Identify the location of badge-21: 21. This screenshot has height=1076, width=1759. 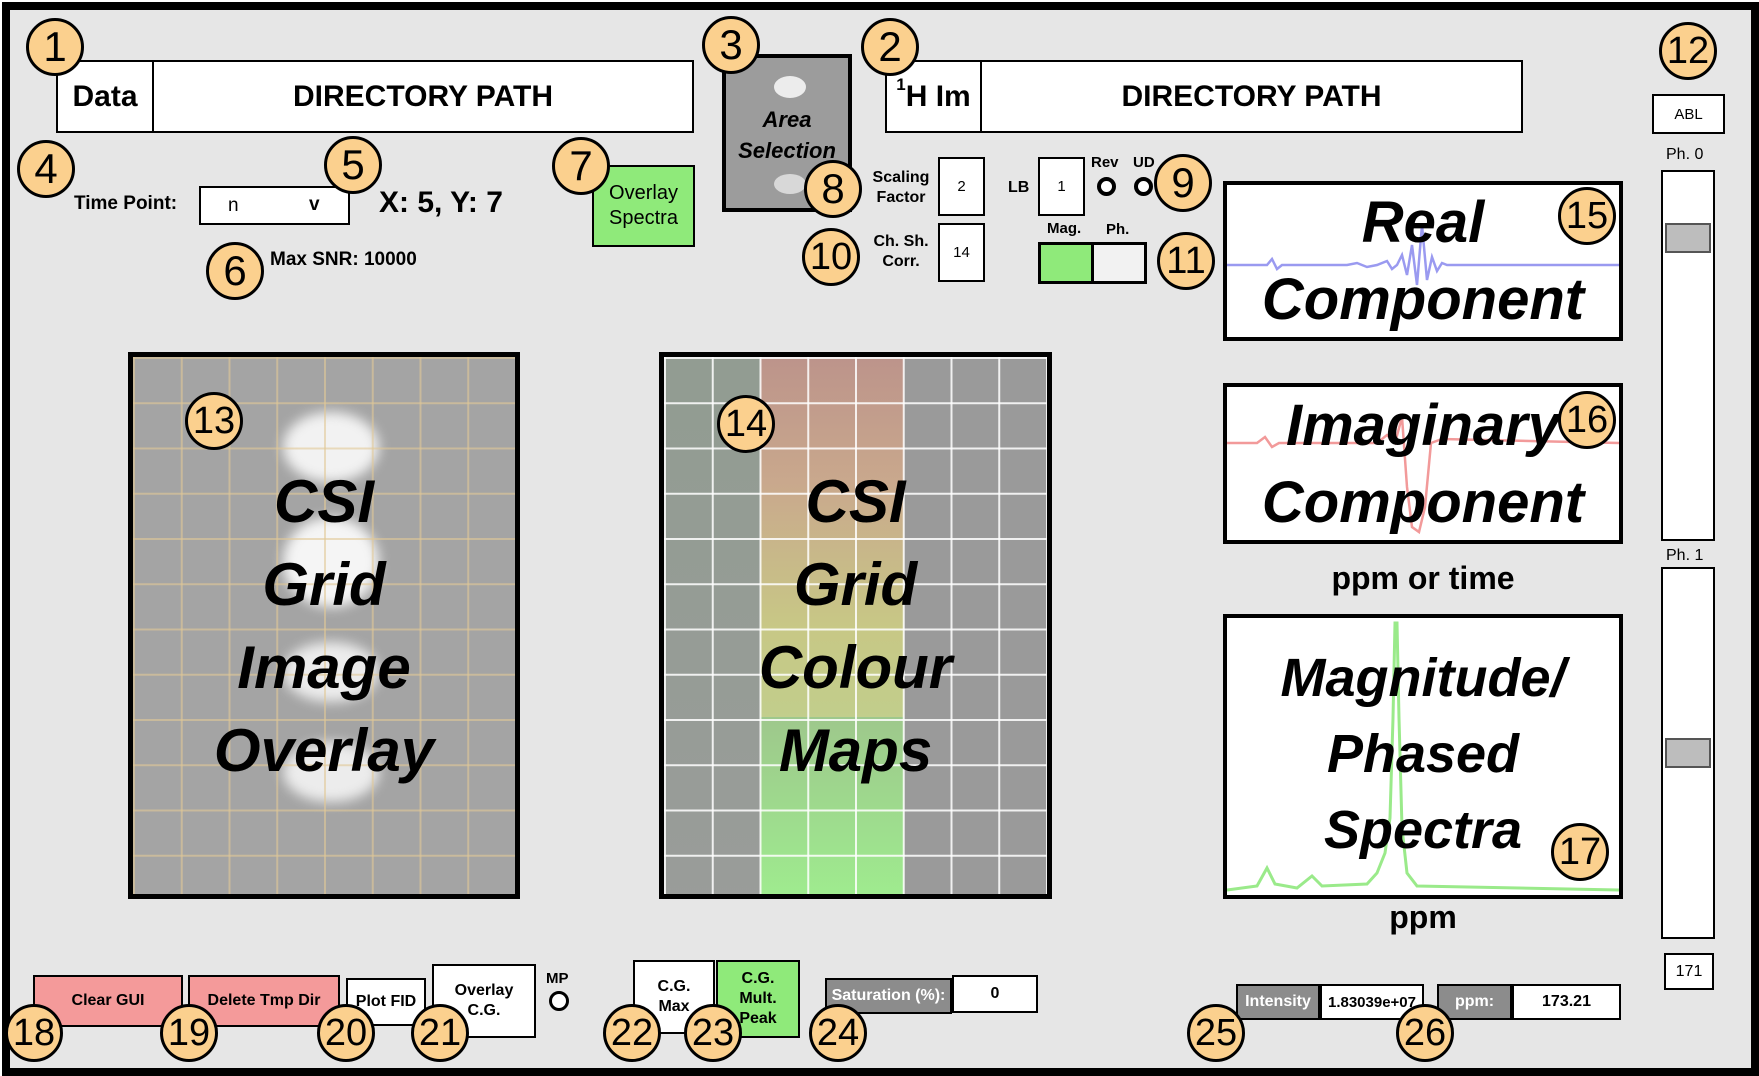
(440, 1033).